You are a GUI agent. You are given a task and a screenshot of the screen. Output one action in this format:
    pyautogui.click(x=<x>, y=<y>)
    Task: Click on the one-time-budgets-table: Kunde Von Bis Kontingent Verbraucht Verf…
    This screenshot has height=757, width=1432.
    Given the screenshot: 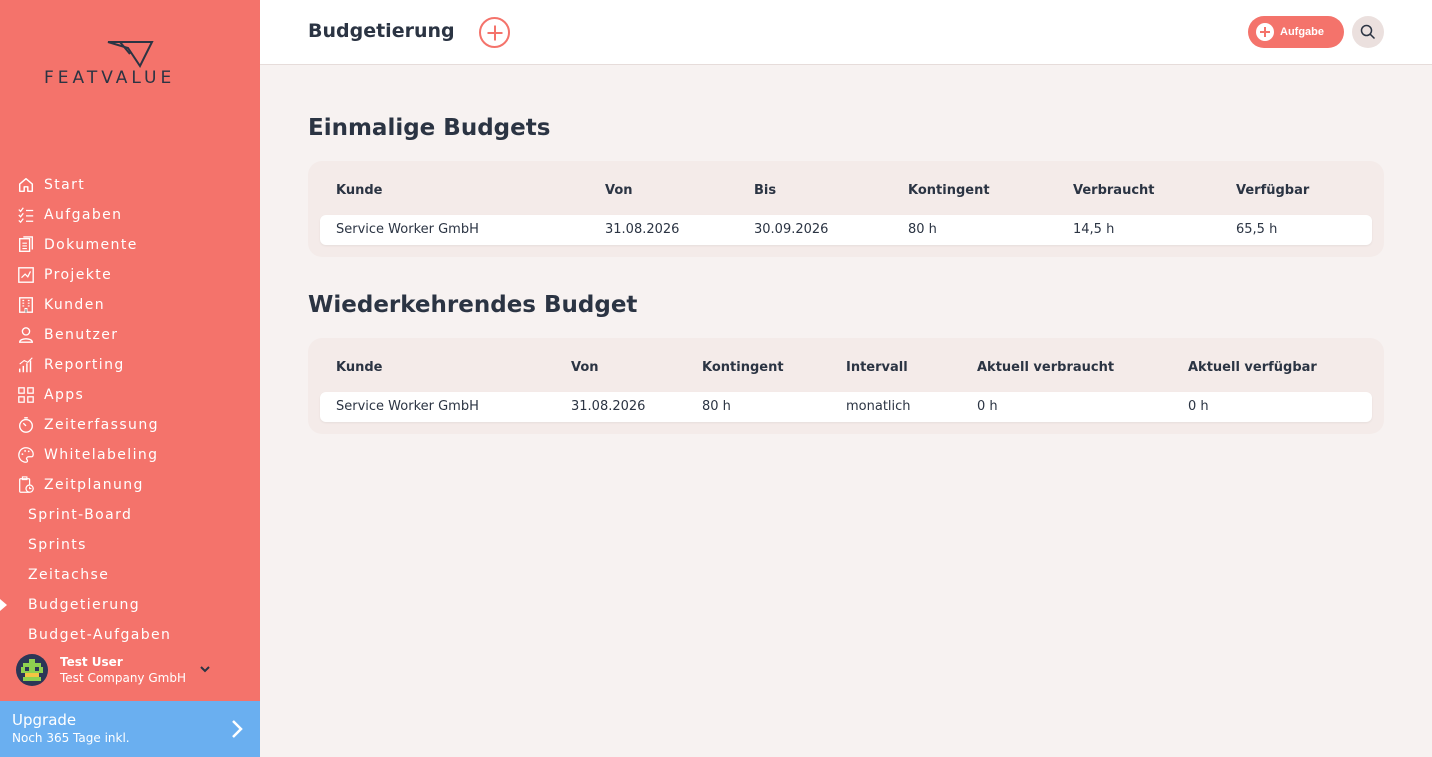 What is the action you would take?
    pyautogui.click(x=846, y=209)
    